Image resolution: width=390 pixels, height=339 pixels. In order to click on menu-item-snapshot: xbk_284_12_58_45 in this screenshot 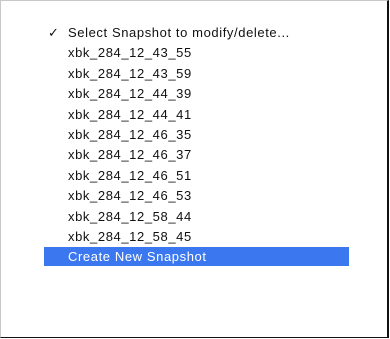, I will do `click(194, 237)`.